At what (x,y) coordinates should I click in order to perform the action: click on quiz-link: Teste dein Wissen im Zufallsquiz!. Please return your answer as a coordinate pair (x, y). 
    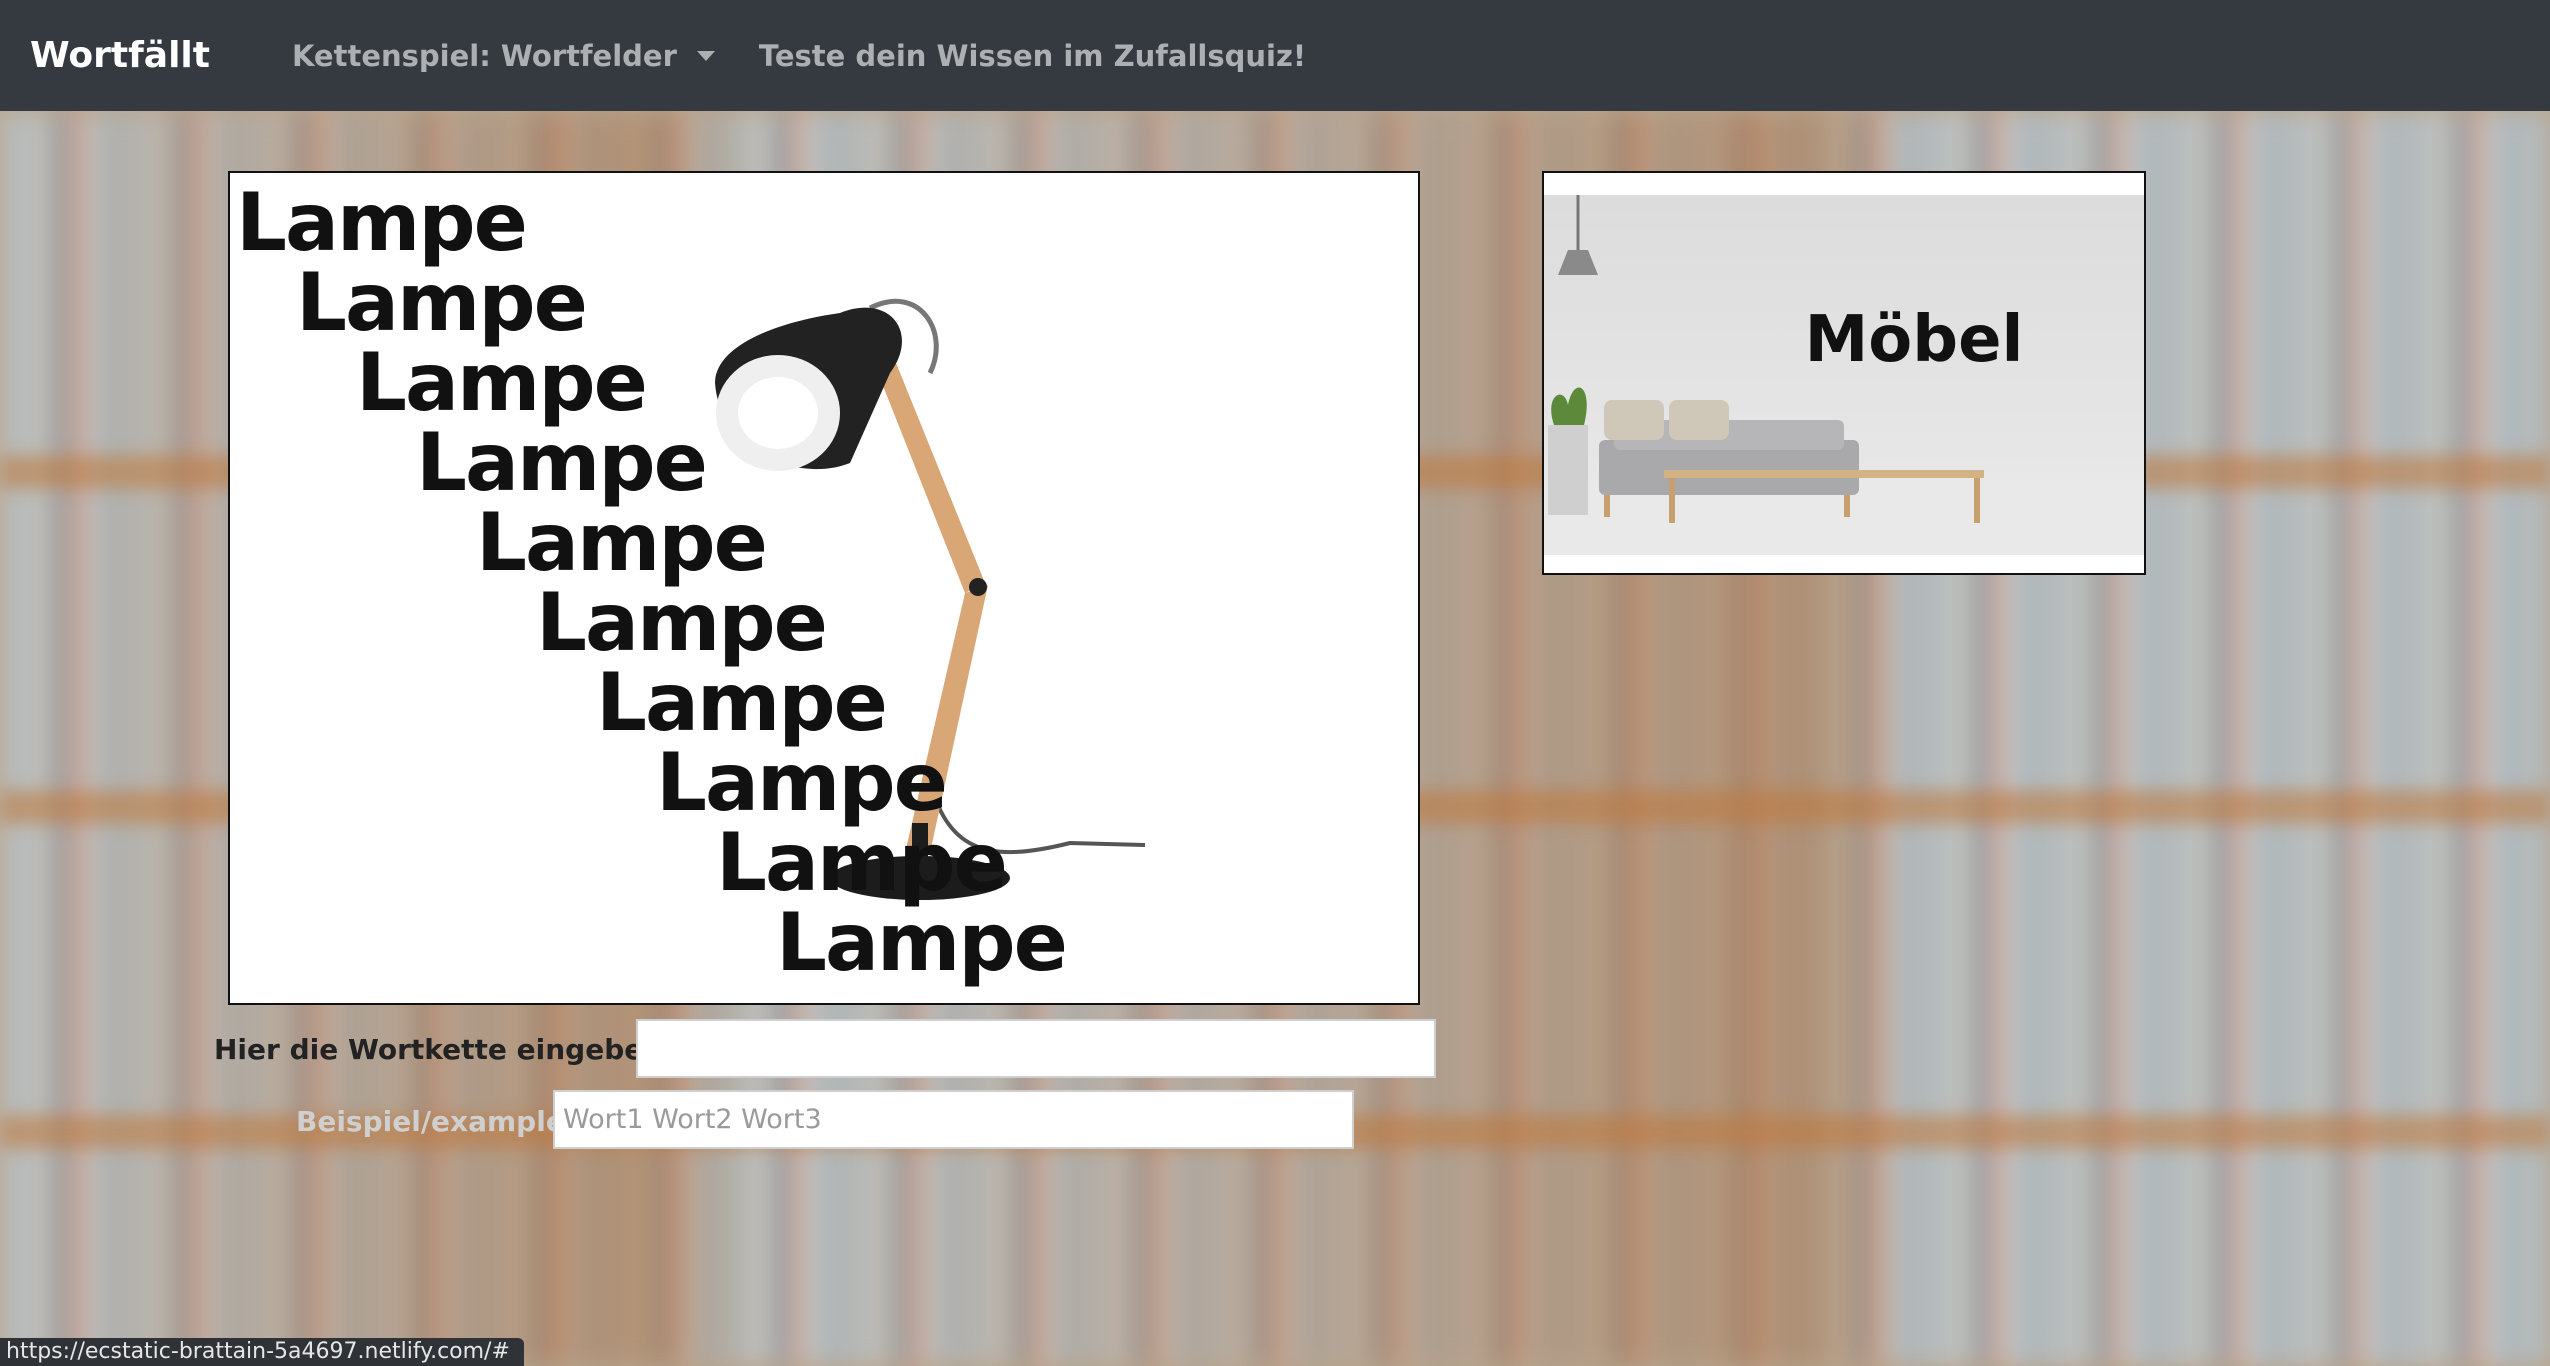
    Looking at the image, I should click on (1032, 56).